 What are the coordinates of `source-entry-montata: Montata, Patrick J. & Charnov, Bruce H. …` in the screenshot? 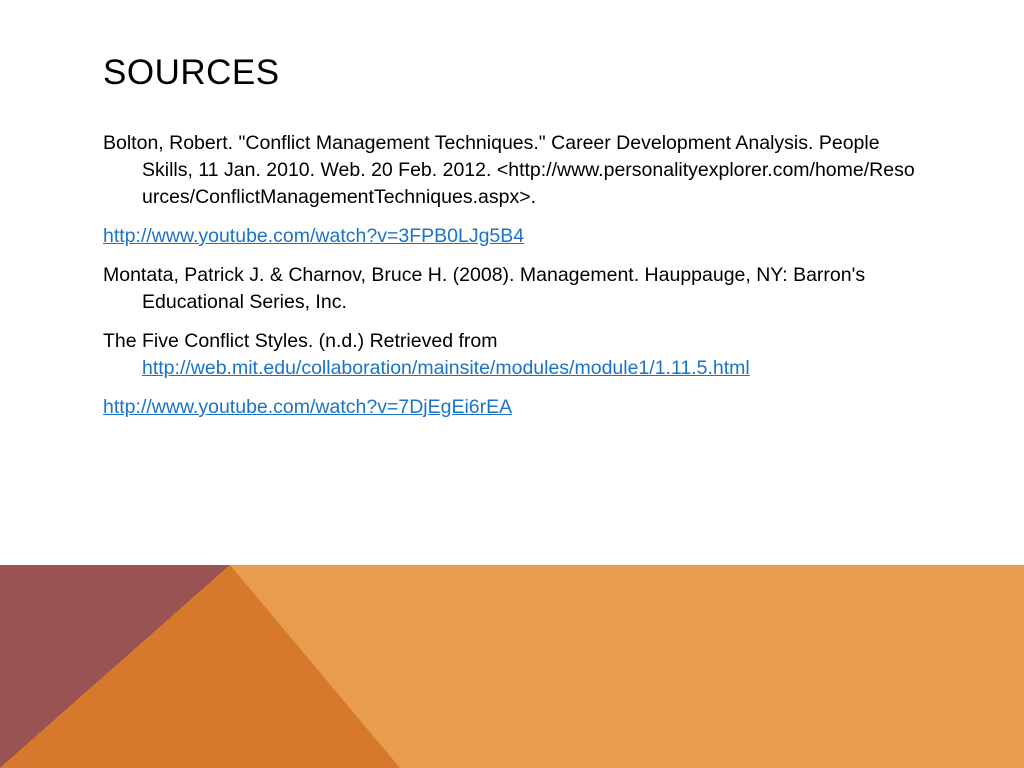 It's located at (513, 289).